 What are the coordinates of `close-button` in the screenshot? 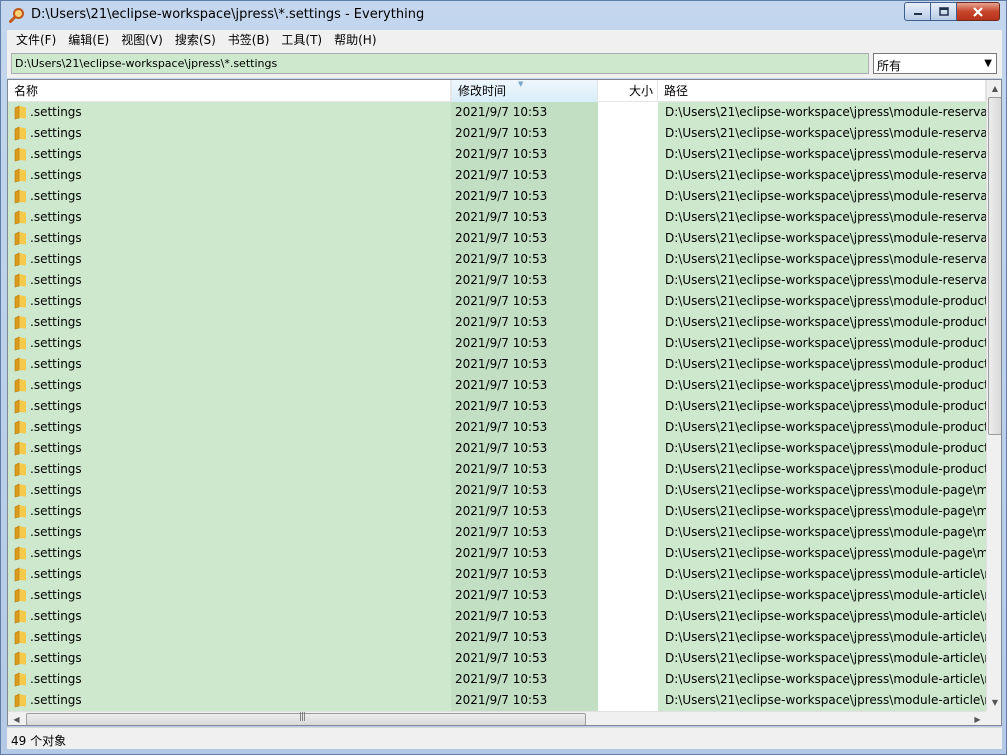 It's located at (978, 11).